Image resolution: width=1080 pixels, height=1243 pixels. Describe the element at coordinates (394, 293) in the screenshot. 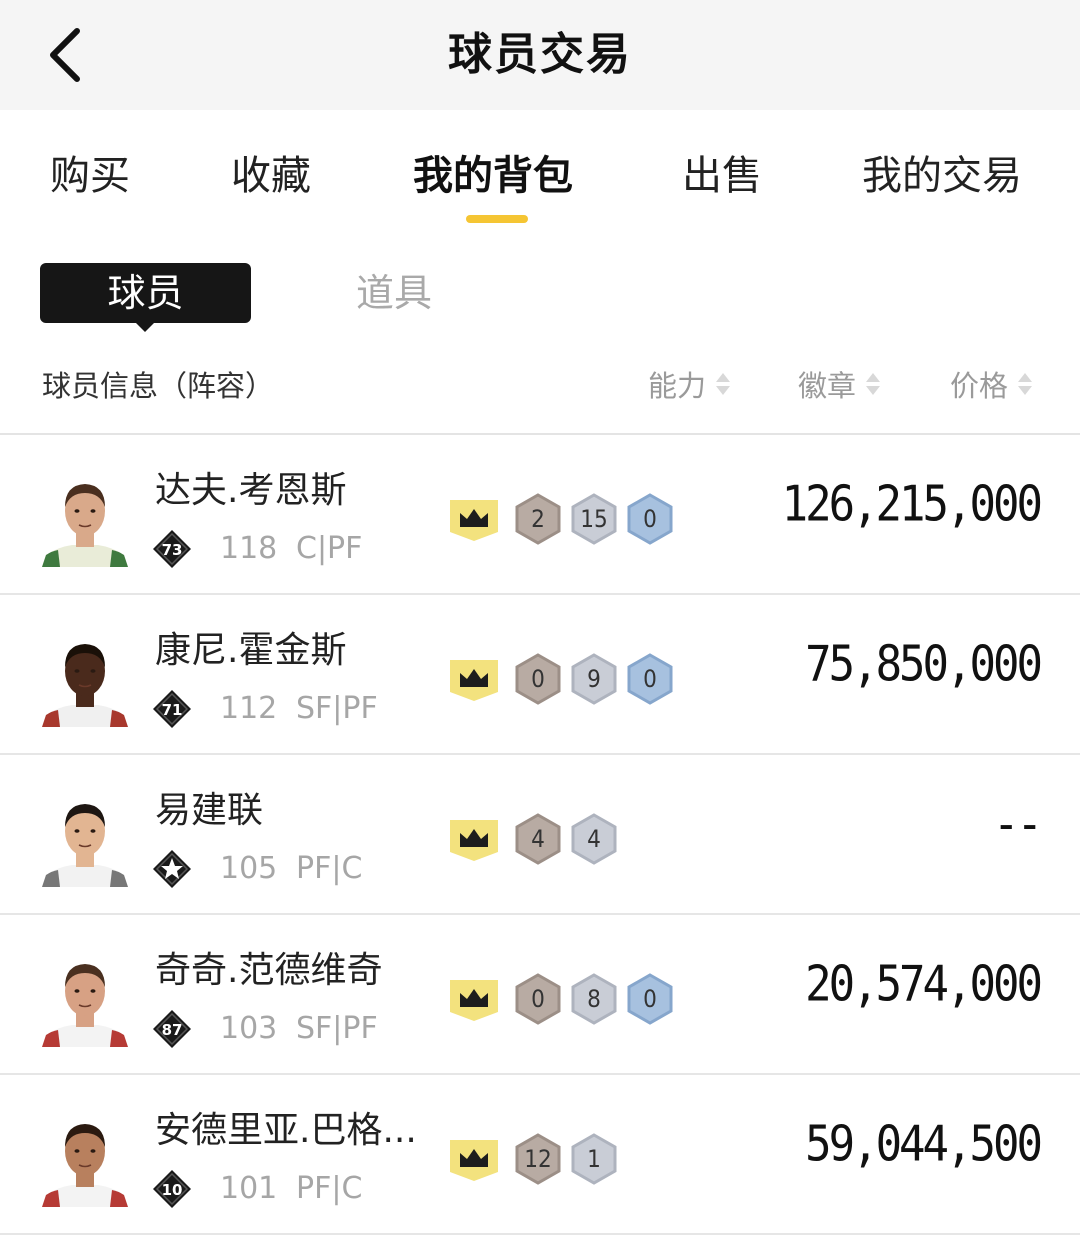

I see `subtab-items: 道具` at that location.